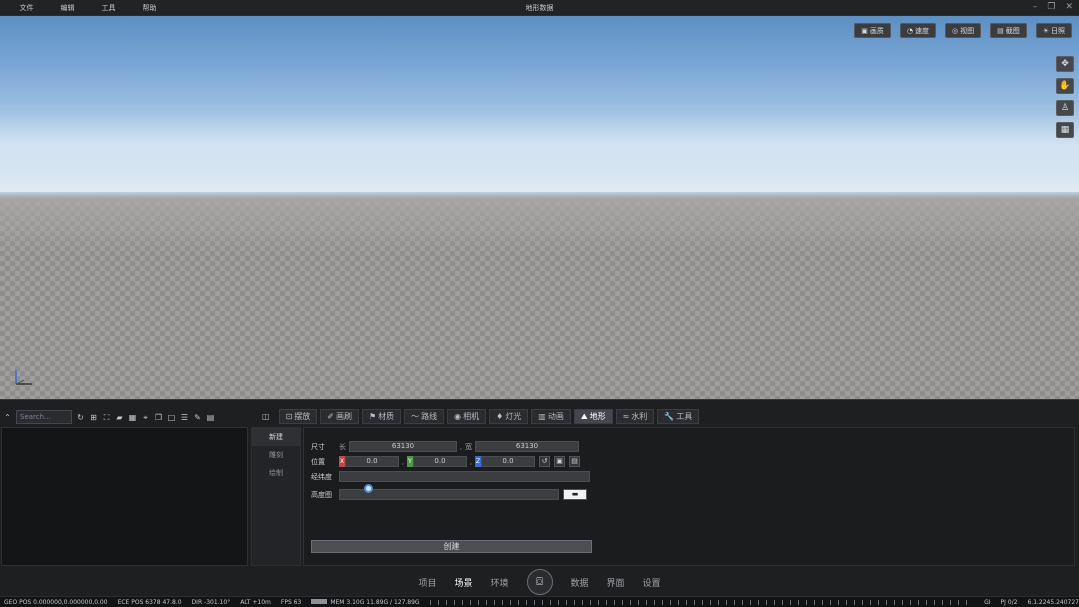 Image resolution: width=1079 pixels, height=607 pixels. Describe the element at coordinates (451, 546) in the screenshot. I see `create-button: 创建` at that location.